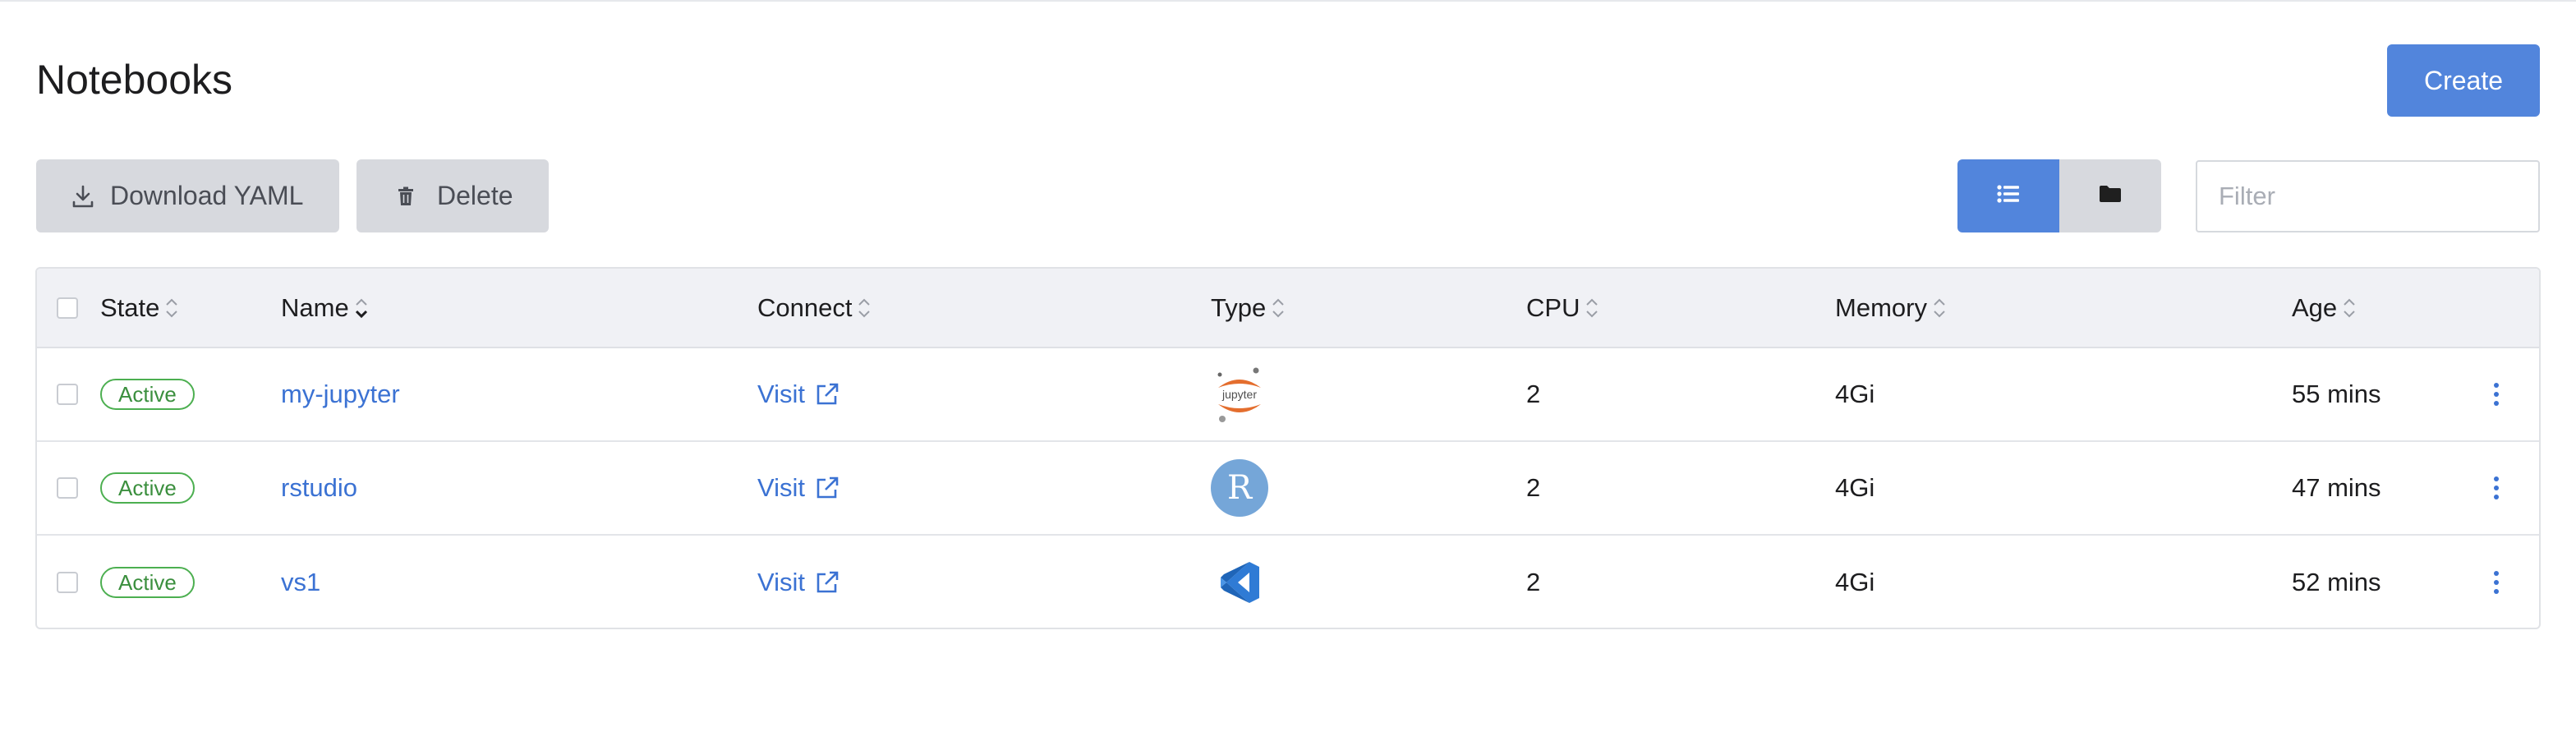 This screenshot has height=741, width=2576. What do you see at coordinates (406, 196) in the screenshot?
I see `trash-icon` at bounding box center [406, 196].